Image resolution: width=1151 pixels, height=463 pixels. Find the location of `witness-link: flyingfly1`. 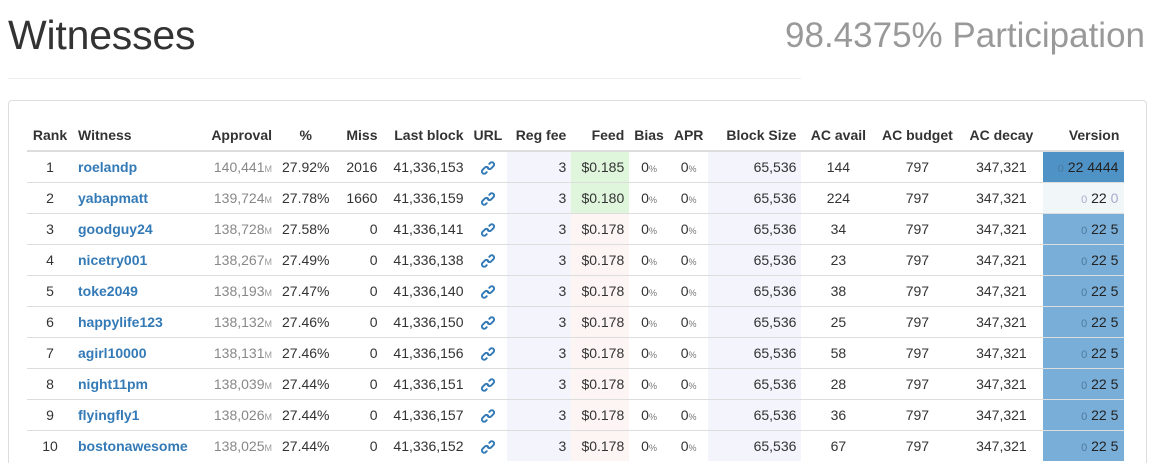

witness-link: flyingfly1 is located at coordinates (108, 415).